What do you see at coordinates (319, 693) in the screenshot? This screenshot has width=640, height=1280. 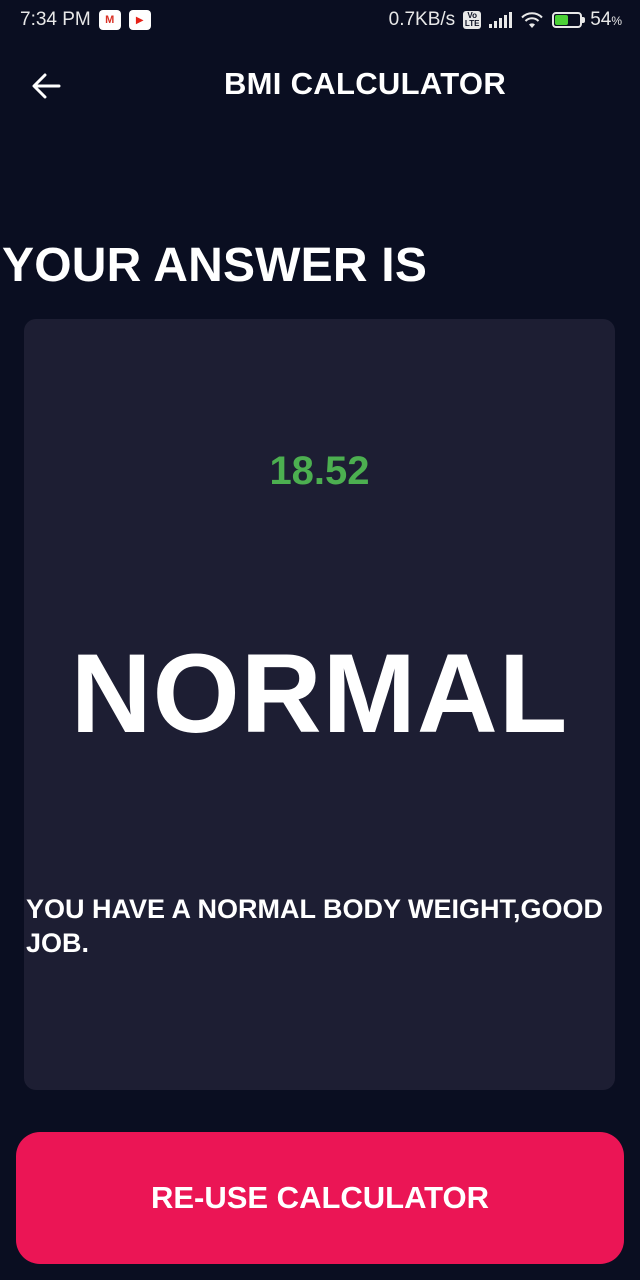 I see `bmi-status: NORMAL` at bounding box center [319, 693].